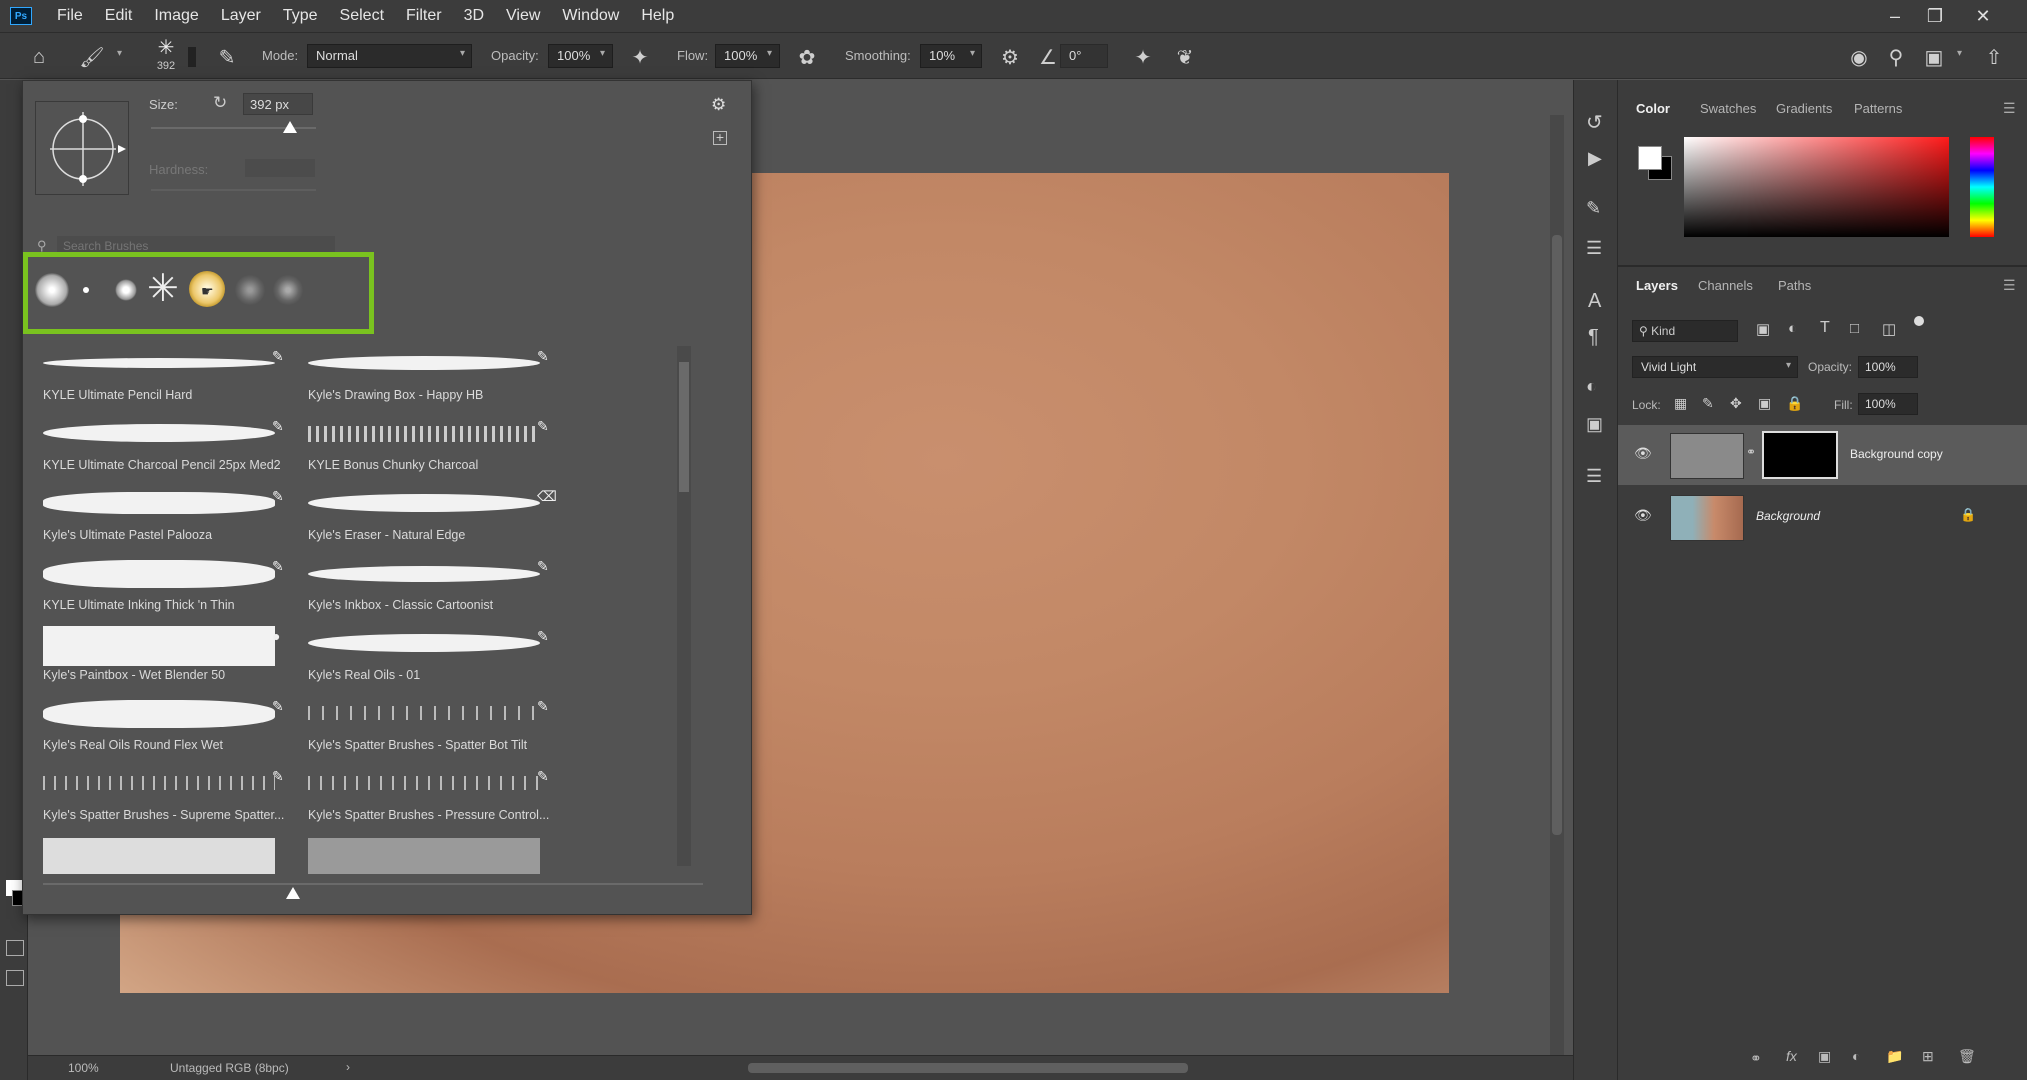 The width and height of the screenshot is (2027, 1080). What do you see at coordinates (1708, 403) in the screenshot?
I see `lock-image-icon: ✎` at bounding box center [1708, 403].